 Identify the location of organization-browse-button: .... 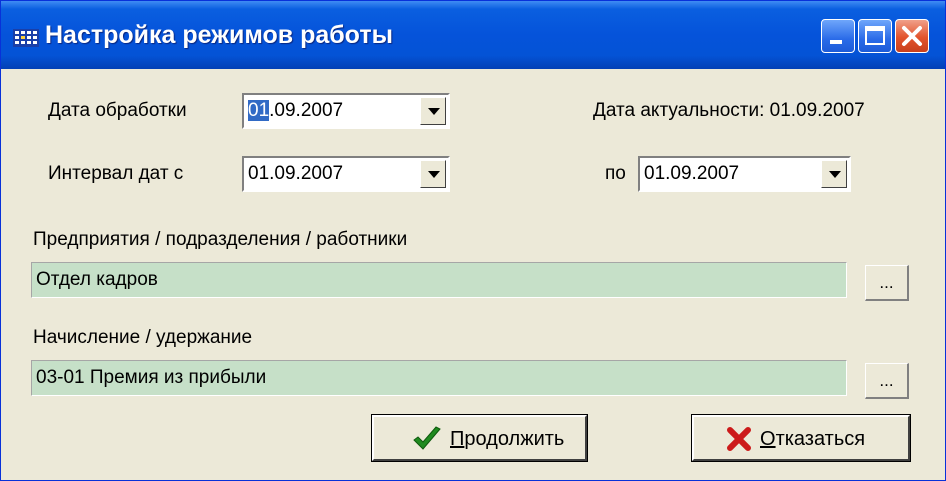
(887, 283).